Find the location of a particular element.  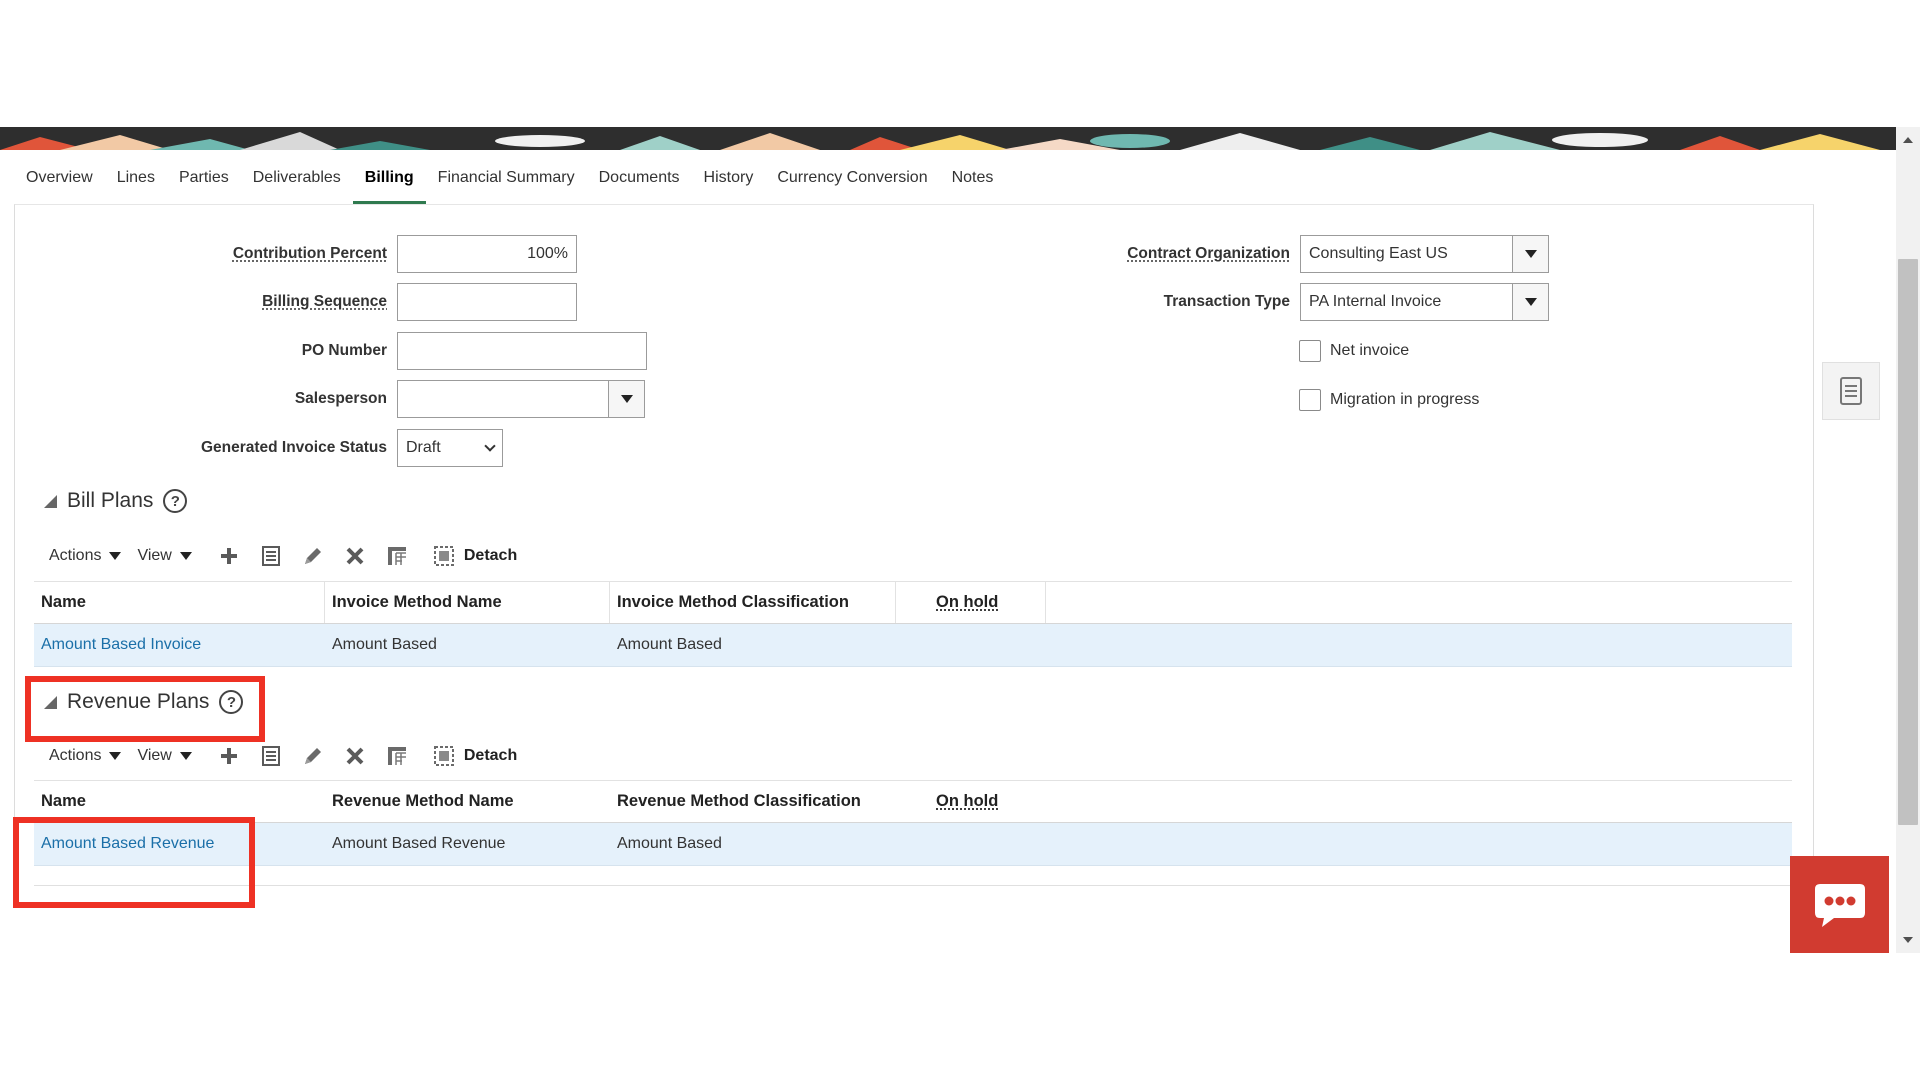

net-invoice-checkbox is located at coordinates (1310, 351).